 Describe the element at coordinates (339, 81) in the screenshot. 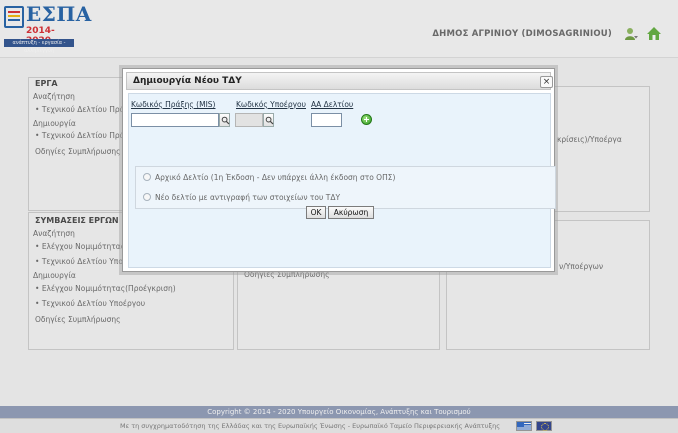

I see `dialog-titlebar: Δημιουργία Νέου ΤΔΥ ×` at that location.